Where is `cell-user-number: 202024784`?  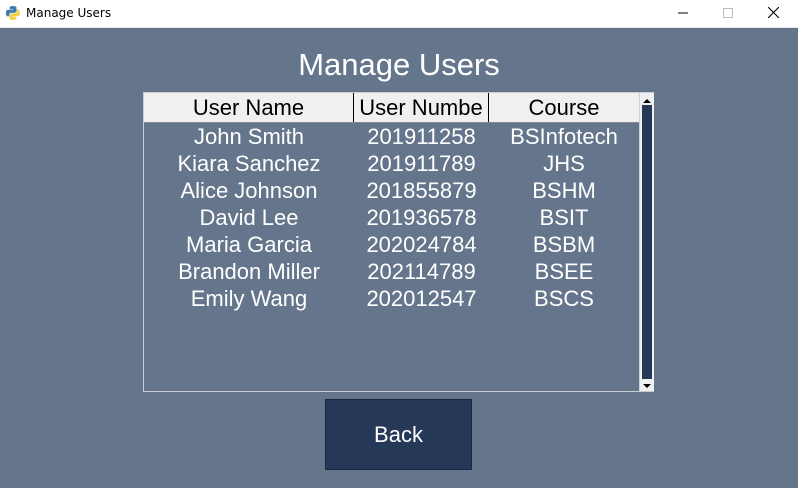
cell-user-number: 202024784 is located at coordinates (421, 244).